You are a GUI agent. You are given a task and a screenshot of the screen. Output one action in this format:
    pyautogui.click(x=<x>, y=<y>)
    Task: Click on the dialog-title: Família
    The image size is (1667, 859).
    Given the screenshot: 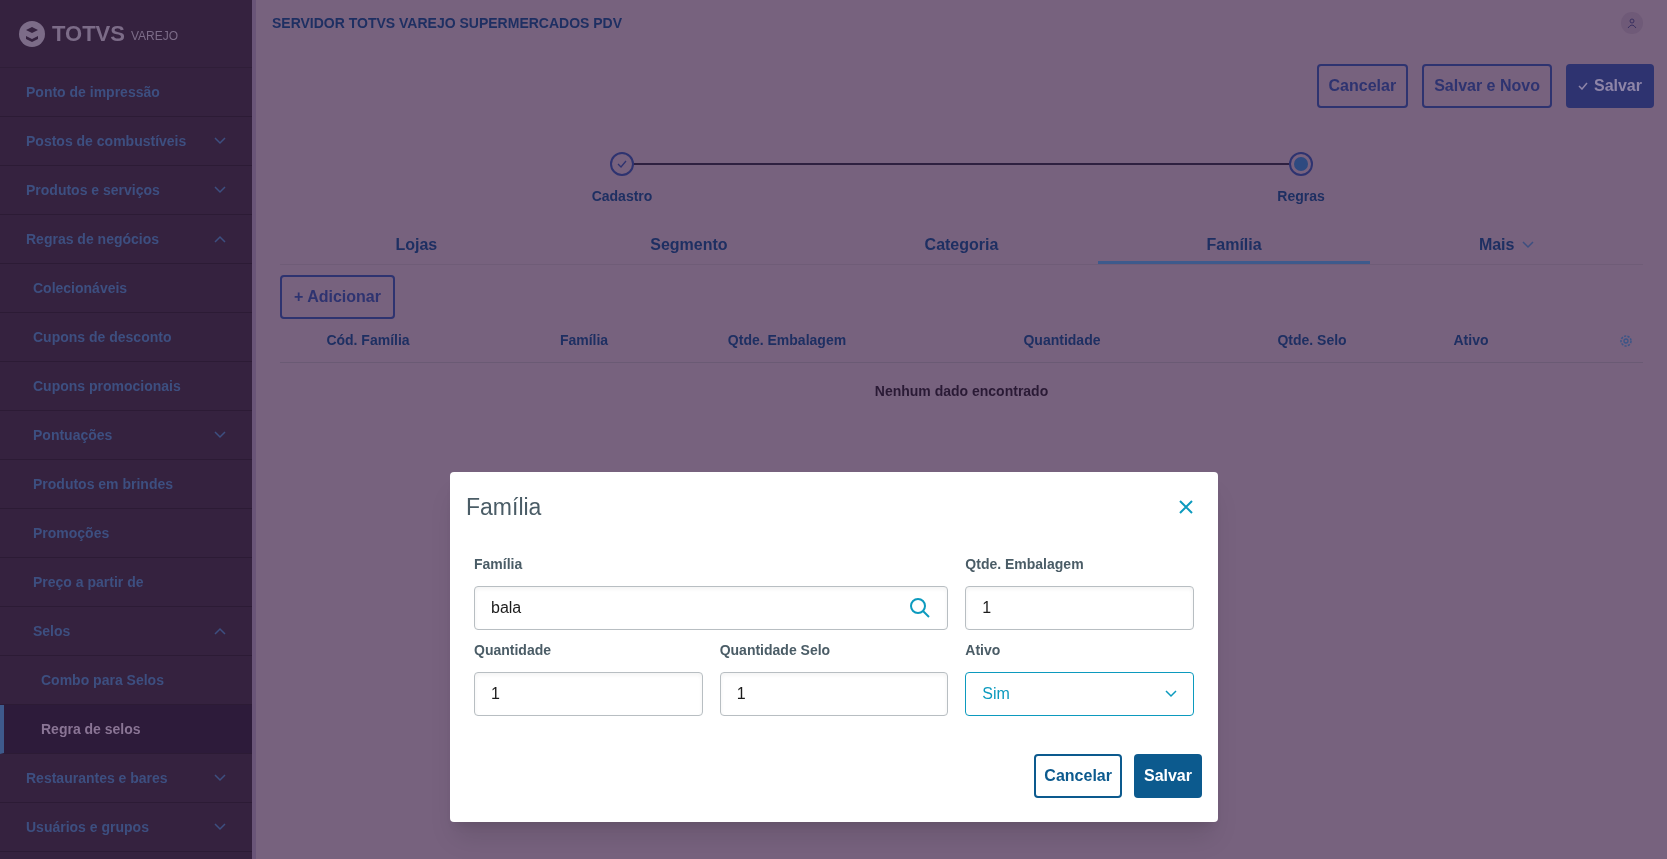 What is the action you would take?
    pyautogui.click(x=504, y=507)
    